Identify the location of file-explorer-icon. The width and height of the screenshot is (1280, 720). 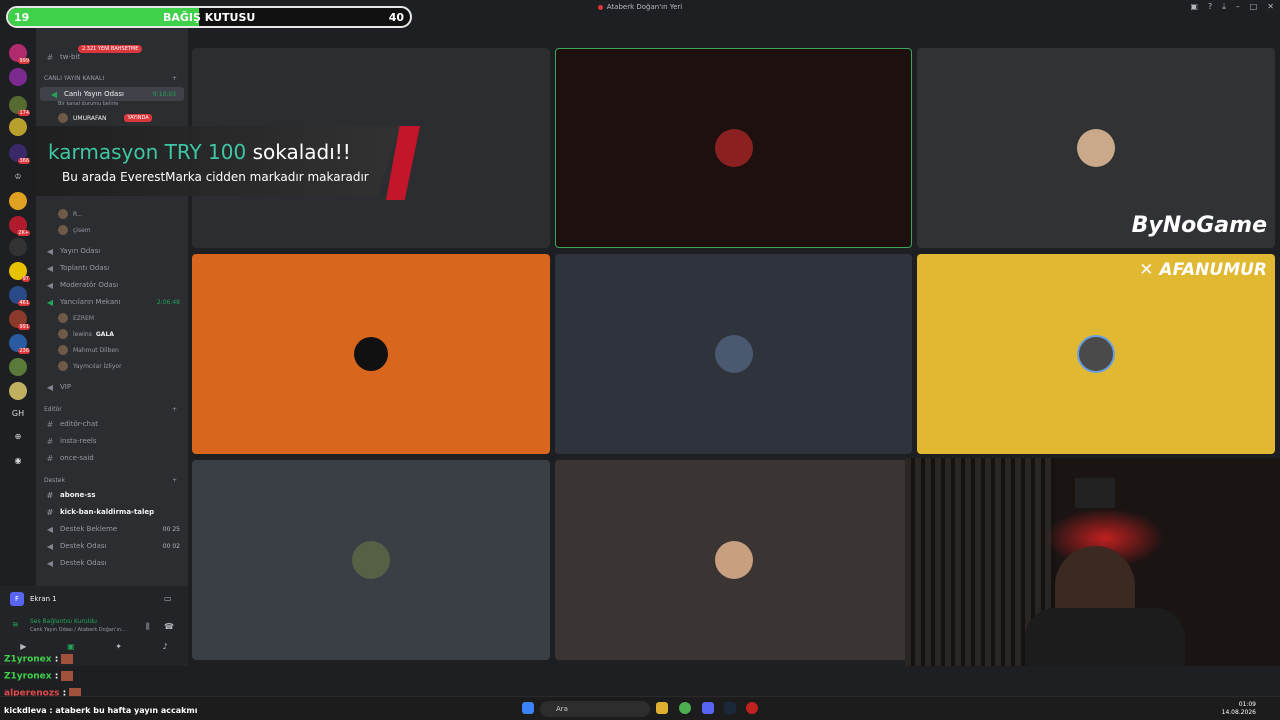
(662, 708).